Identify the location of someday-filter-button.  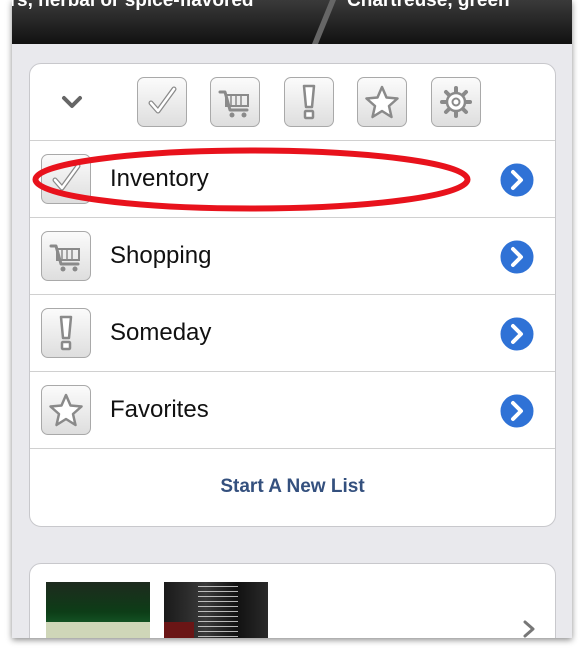
(309, 102).